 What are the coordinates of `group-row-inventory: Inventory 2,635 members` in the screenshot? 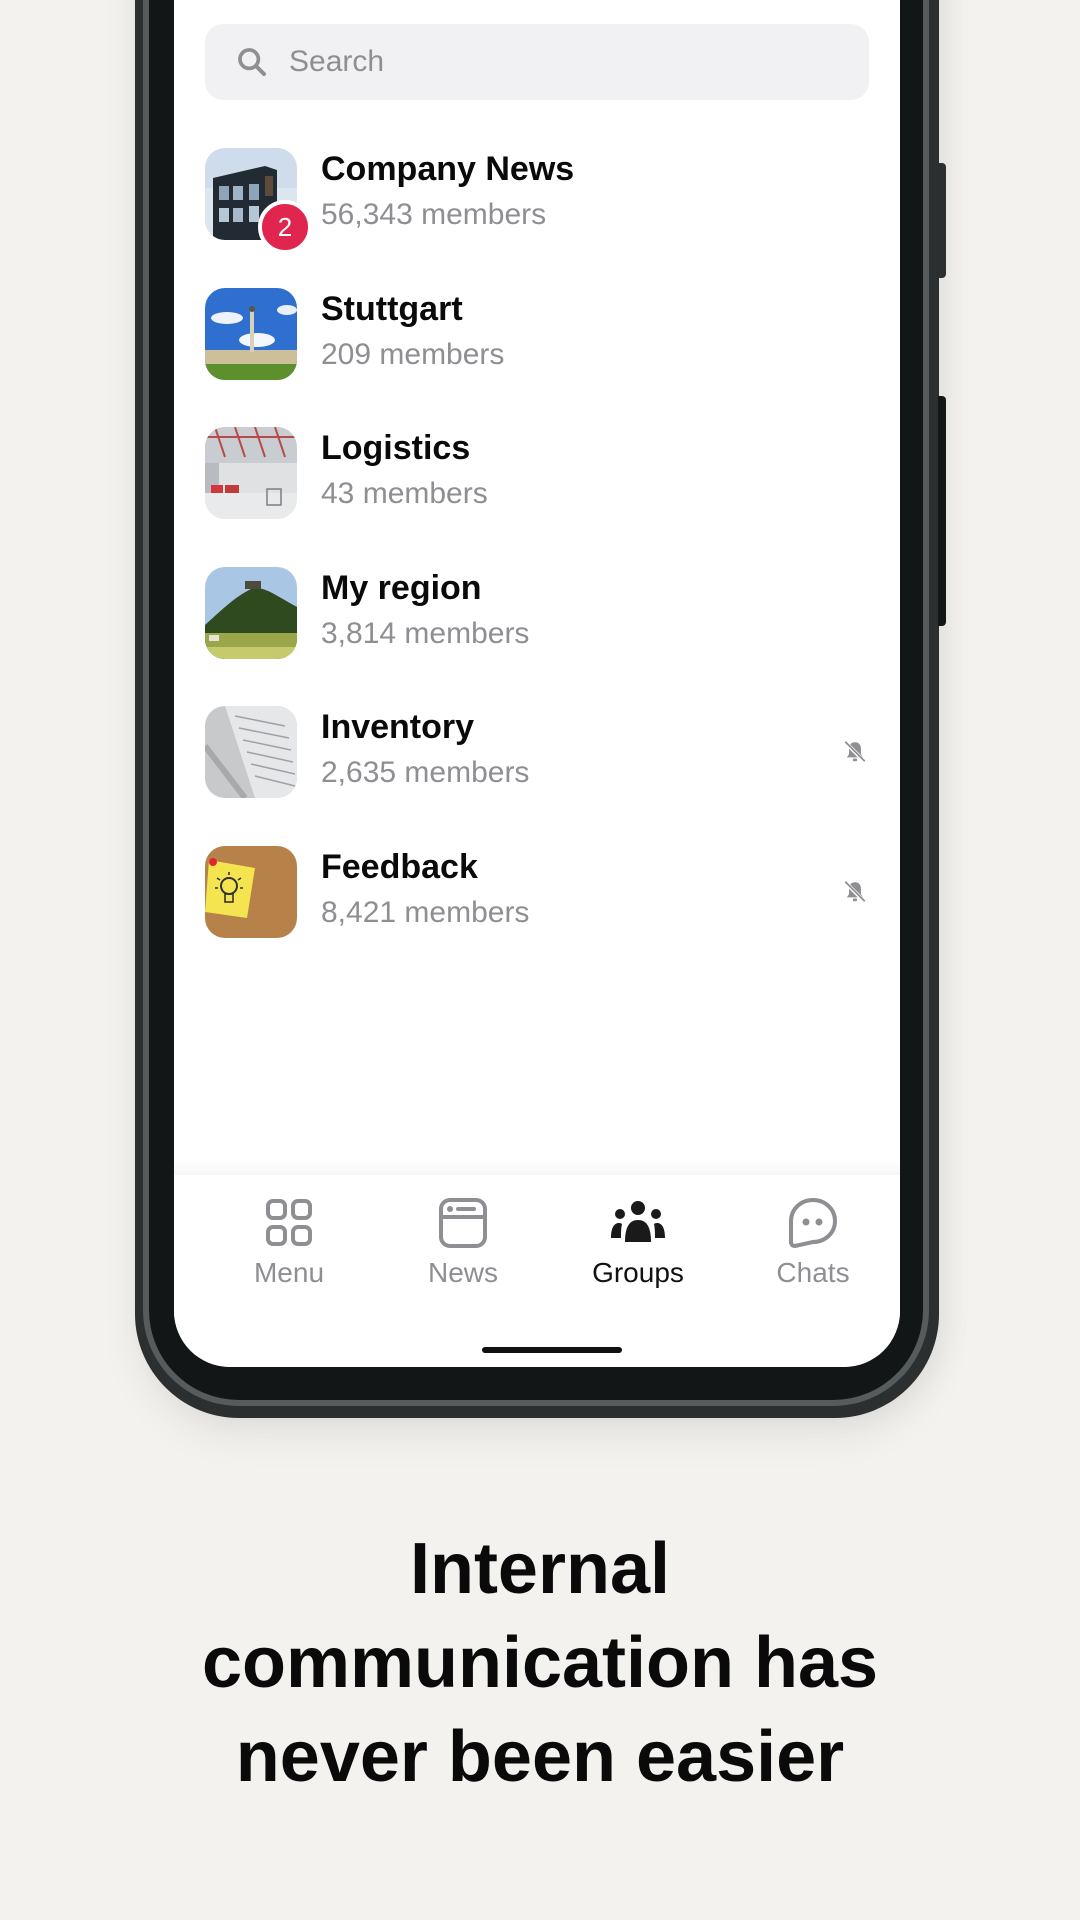 It's located at (537, 776).